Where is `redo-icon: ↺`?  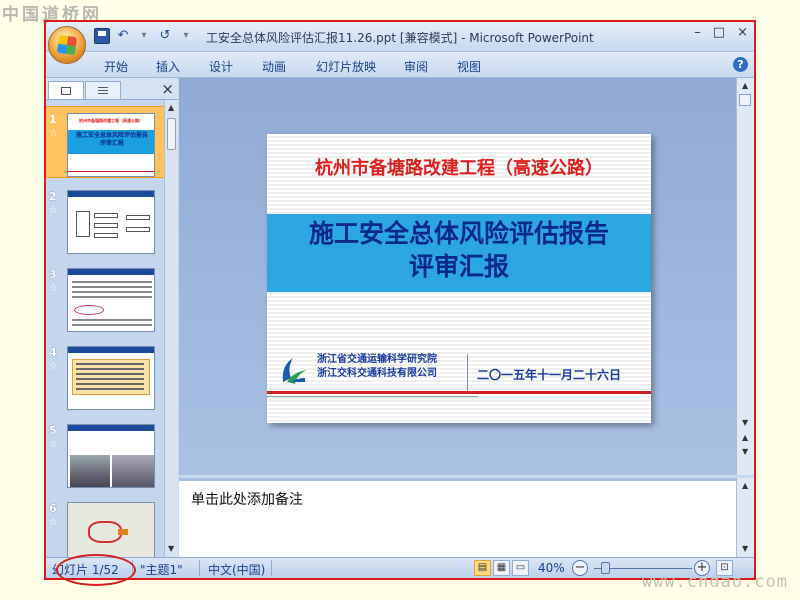
redo-icon: ↺ is located at coordinates (165, 36).